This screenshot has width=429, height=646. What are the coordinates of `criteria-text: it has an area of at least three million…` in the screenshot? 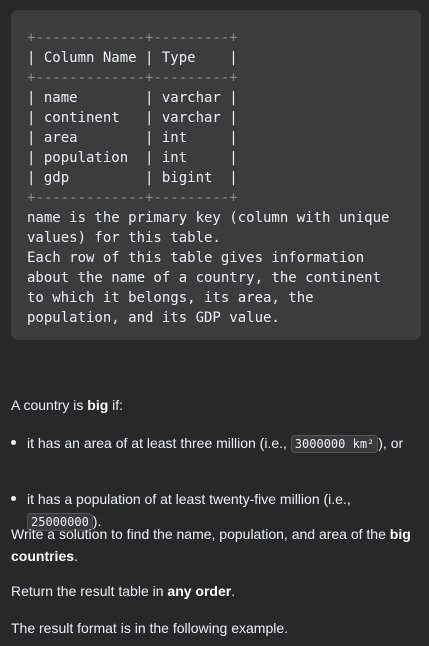 It's located at (159, 443).